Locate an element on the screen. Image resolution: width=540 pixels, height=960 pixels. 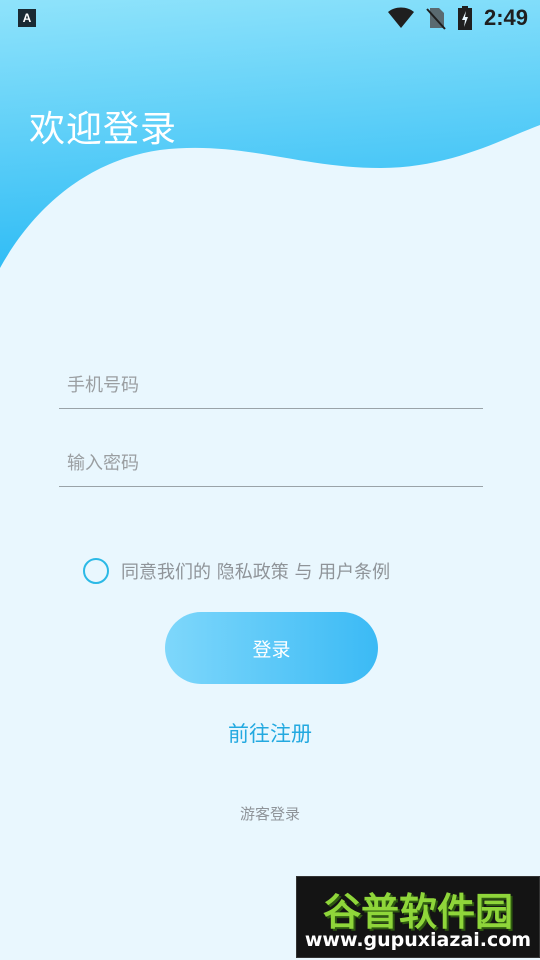
agreement-text: 同意我们的 隐私政策 与 用户条例 is located at coordinates (255, 571).